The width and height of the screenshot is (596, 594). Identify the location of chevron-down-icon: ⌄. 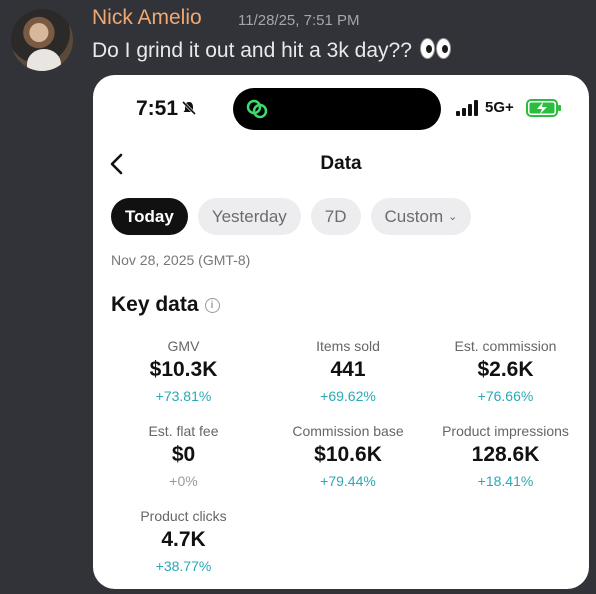
(453, 217).